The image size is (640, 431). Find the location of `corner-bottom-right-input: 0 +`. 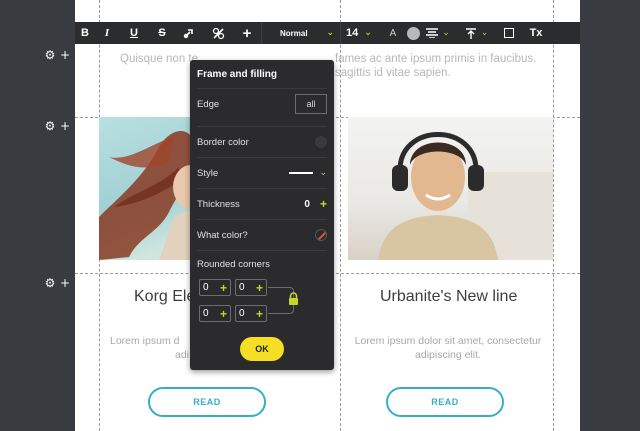

corner-bottom-right-input: 0 + is located at coordinates (251, 313).